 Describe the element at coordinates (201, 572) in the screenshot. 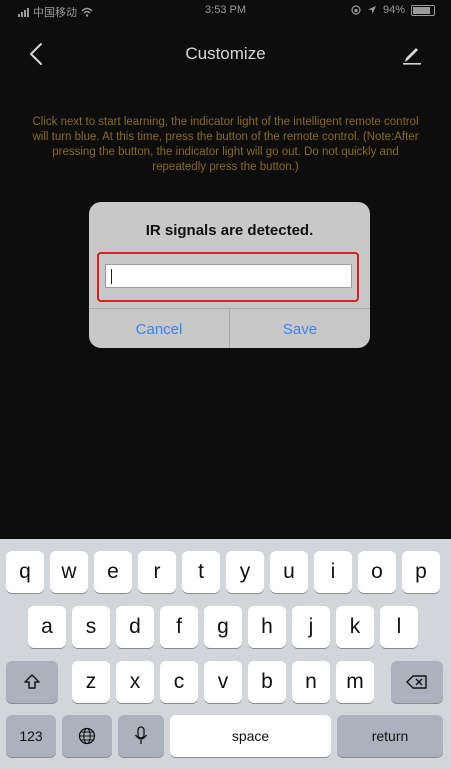

I see `key-t: t` at that location.